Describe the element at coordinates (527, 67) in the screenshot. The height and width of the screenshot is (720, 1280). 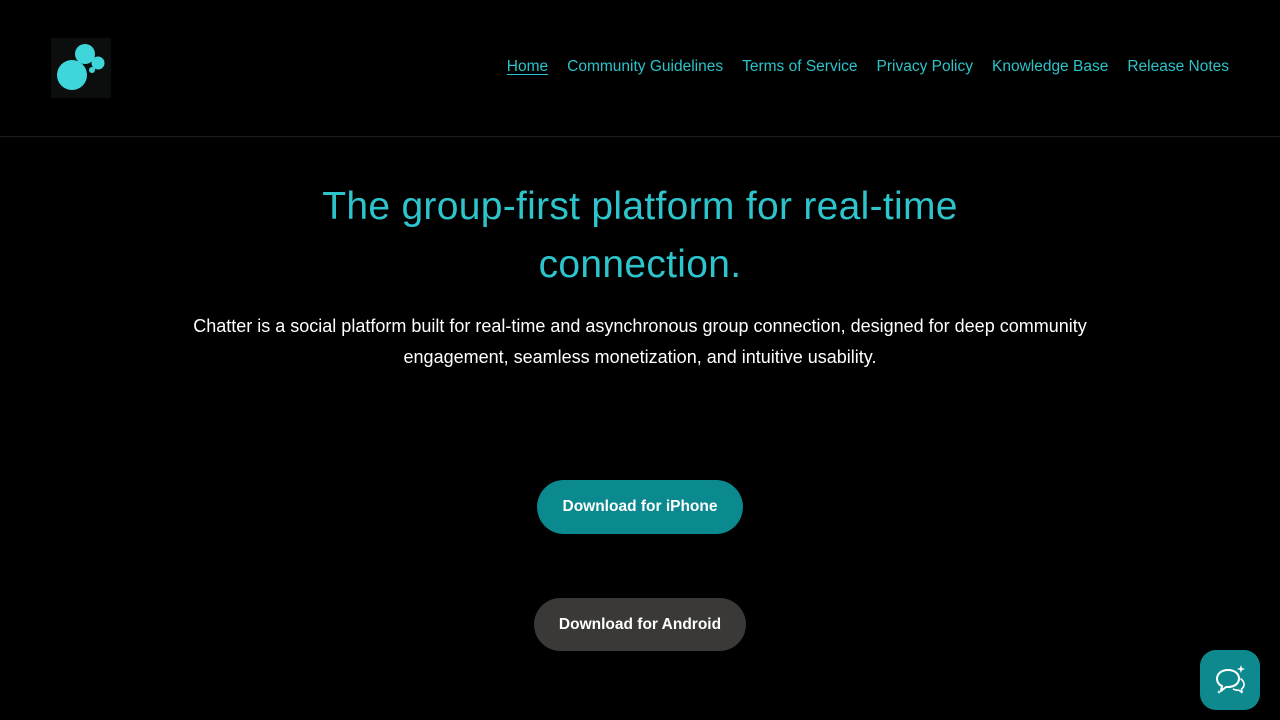
I see `nav-link-home: Home` at that location.